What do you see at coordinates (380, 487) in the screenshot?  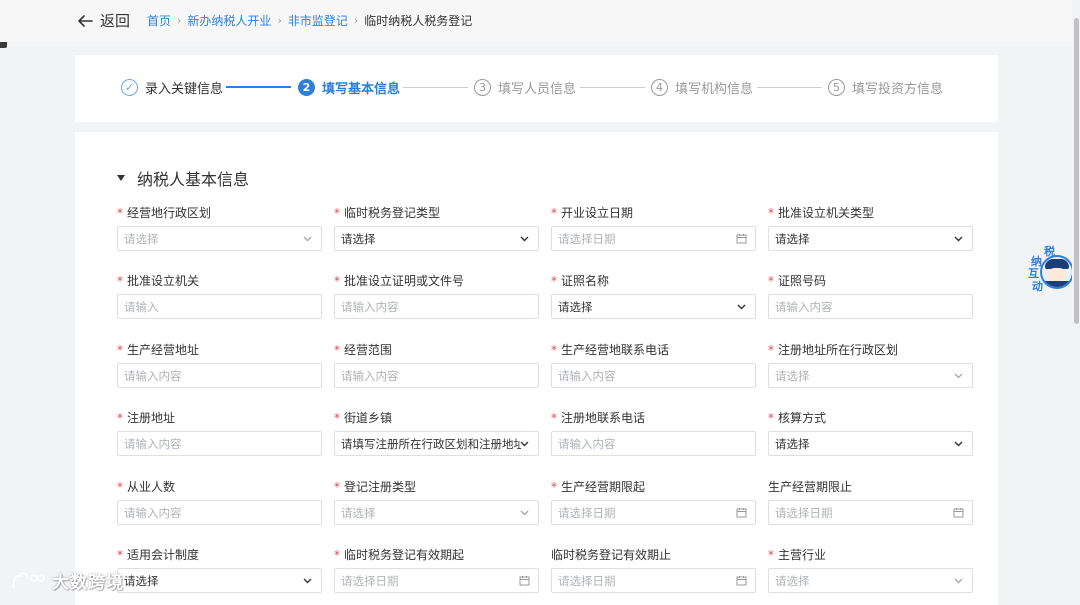 I see `field-label-text: 登记注册类型` at bounding box center [380, 487].